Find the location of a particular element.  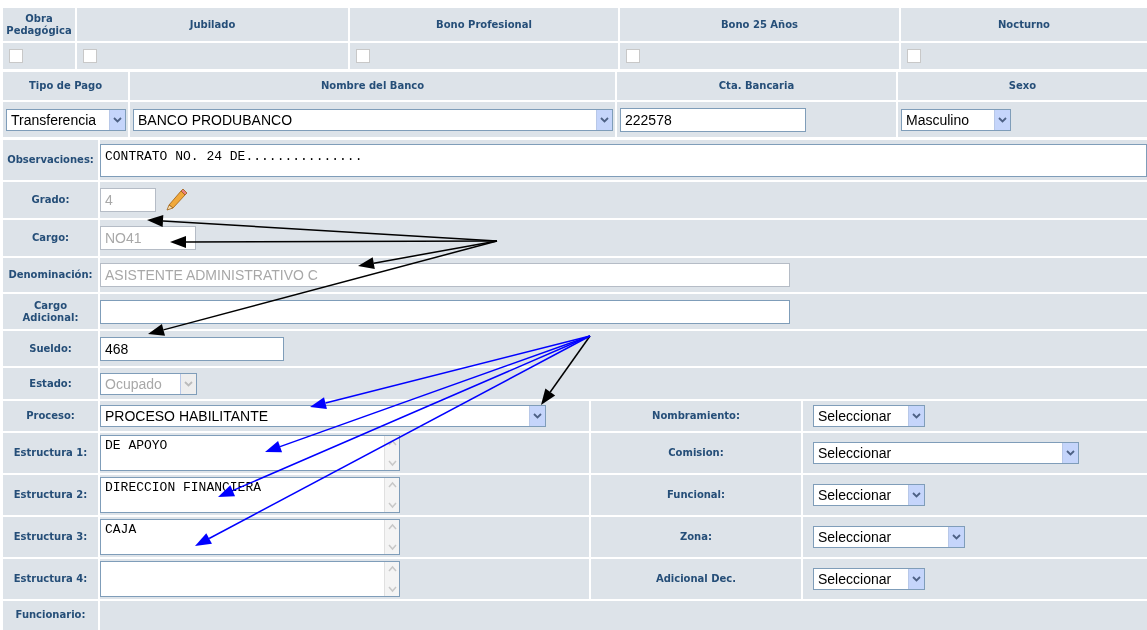

text-area is located at coordinates (250, 579).